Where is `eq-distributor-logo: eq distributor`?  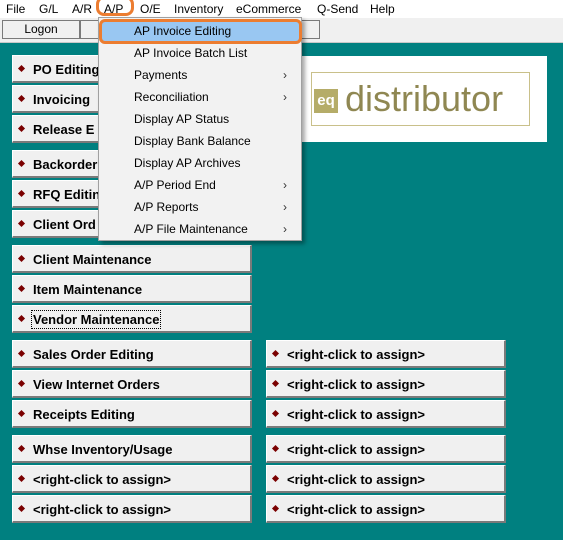
eq-distributor-logo: eq distributor is located at coordinates (423, 99).